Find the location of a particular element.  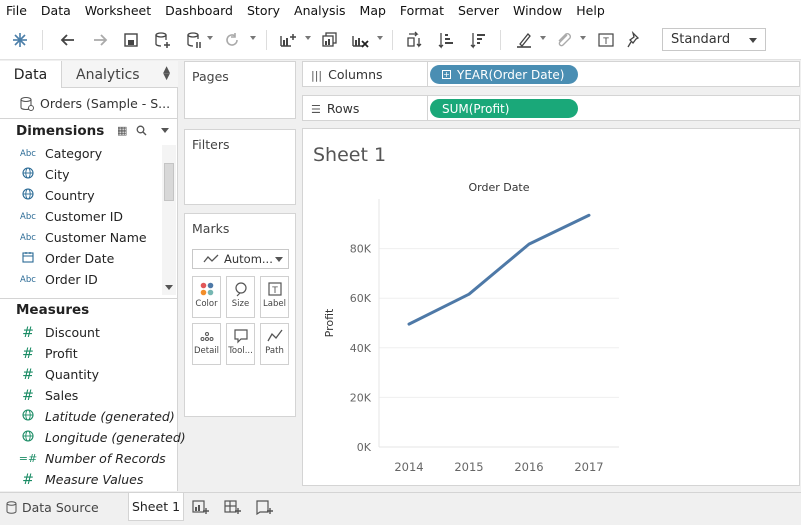

data-source-tab: Data Source is located at coordinates (64, 507).